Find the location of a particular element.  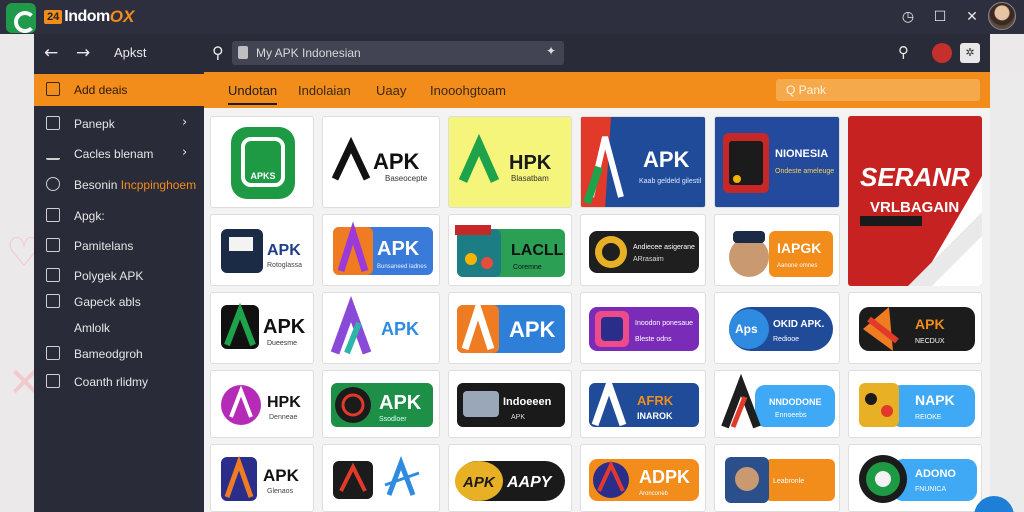

apk-logo-icon is located at coordinates (376, 477).